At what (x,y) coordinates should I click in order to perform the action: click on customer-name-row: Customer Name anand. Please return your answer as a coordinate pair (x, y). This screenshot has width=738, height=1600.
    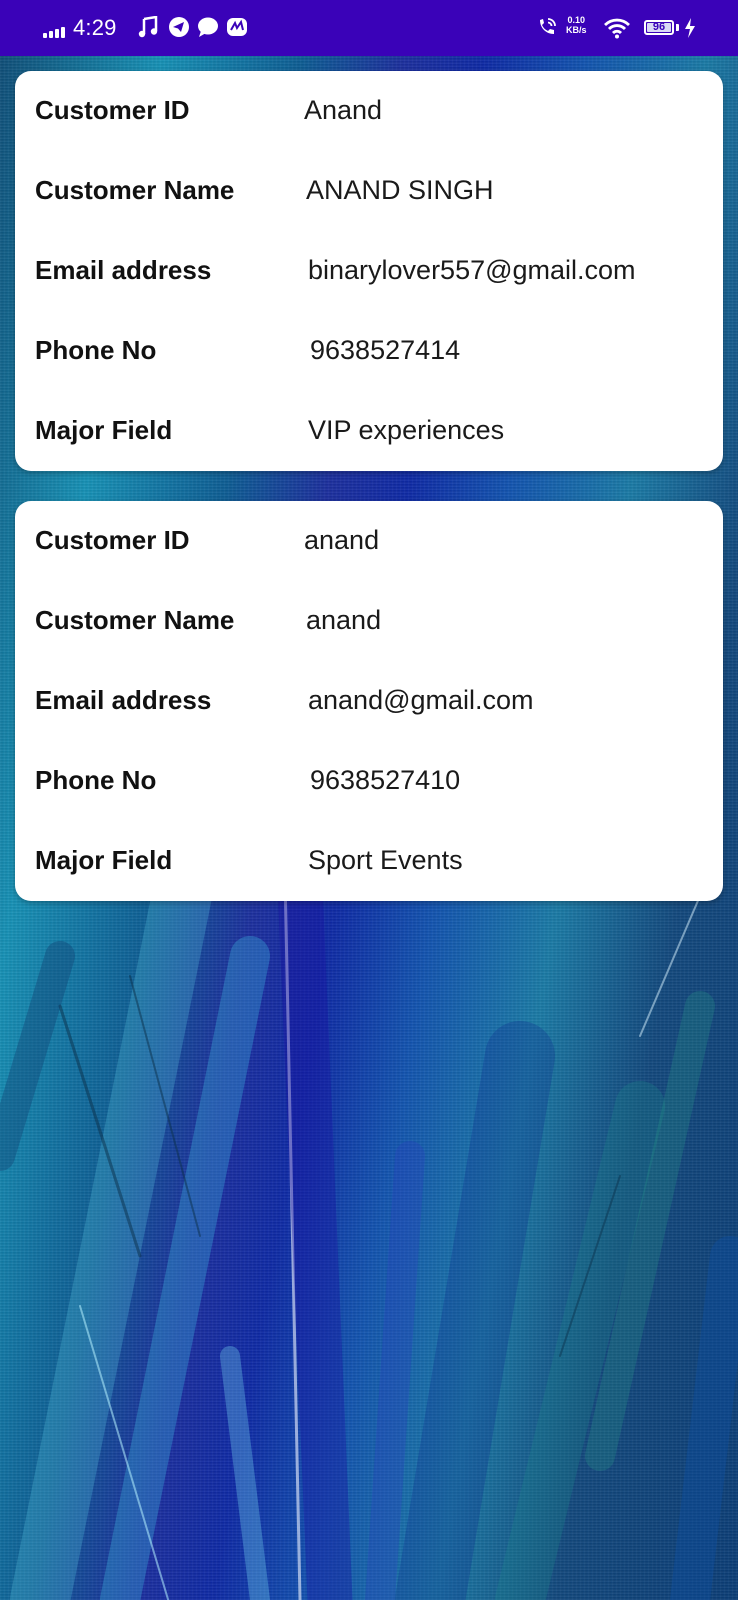
    Looking at the image, I should click on (369, 621).